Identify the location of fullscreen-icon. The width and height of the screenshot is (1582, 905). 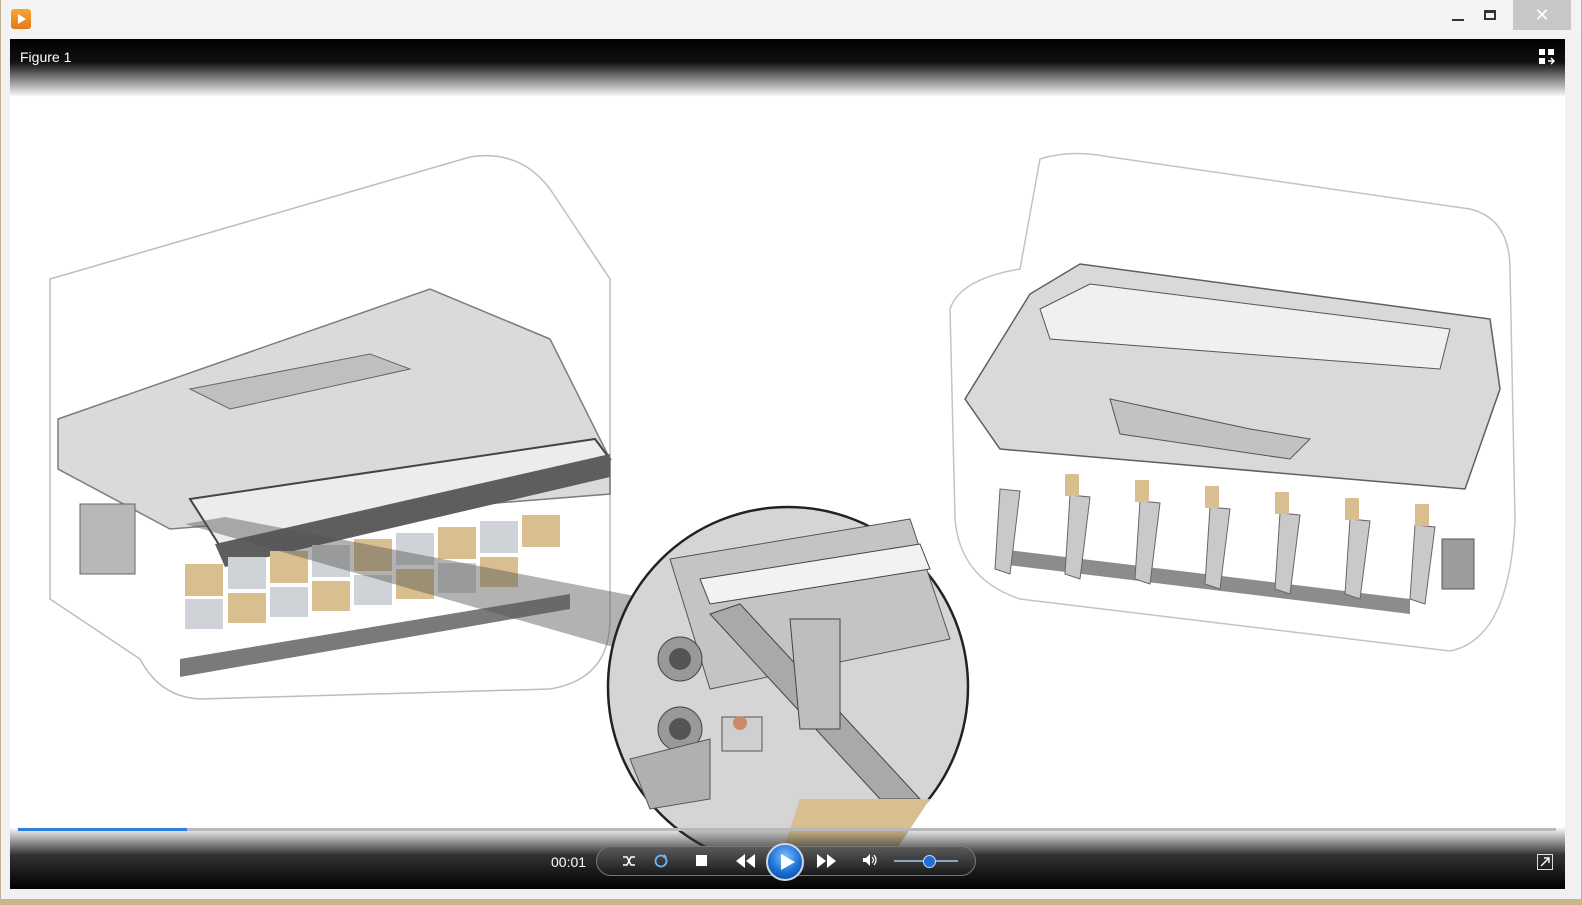
(1545, 862).